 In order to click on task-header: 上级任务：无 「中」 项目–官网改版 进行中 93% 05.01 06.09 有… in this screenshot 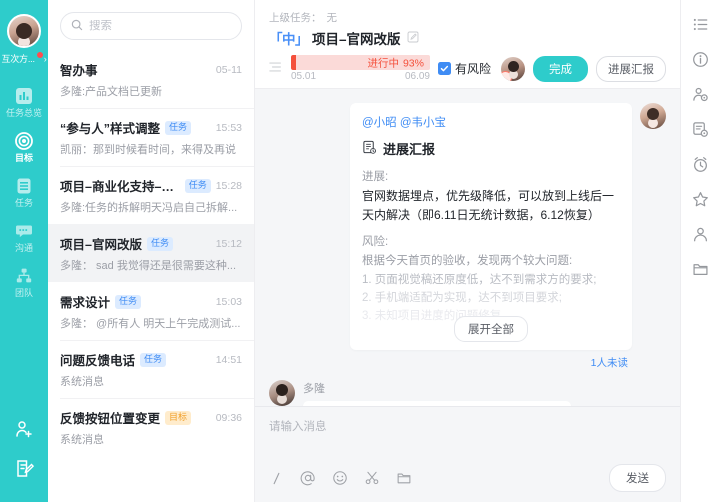, I will do `click(467, 44)`.